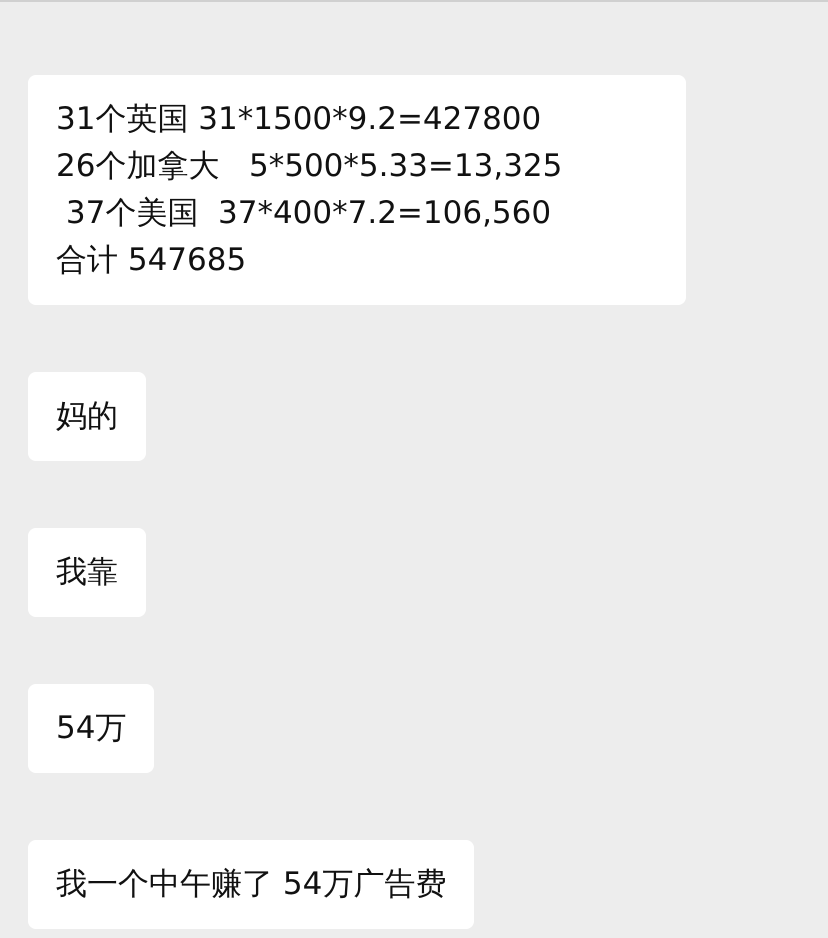 The height and width of the screenshot is (938, 828). Describe the element at coordinates (251, 884) in the screenshot. I see `message-text: 我一个中午赚了 54万广告费` at that location.